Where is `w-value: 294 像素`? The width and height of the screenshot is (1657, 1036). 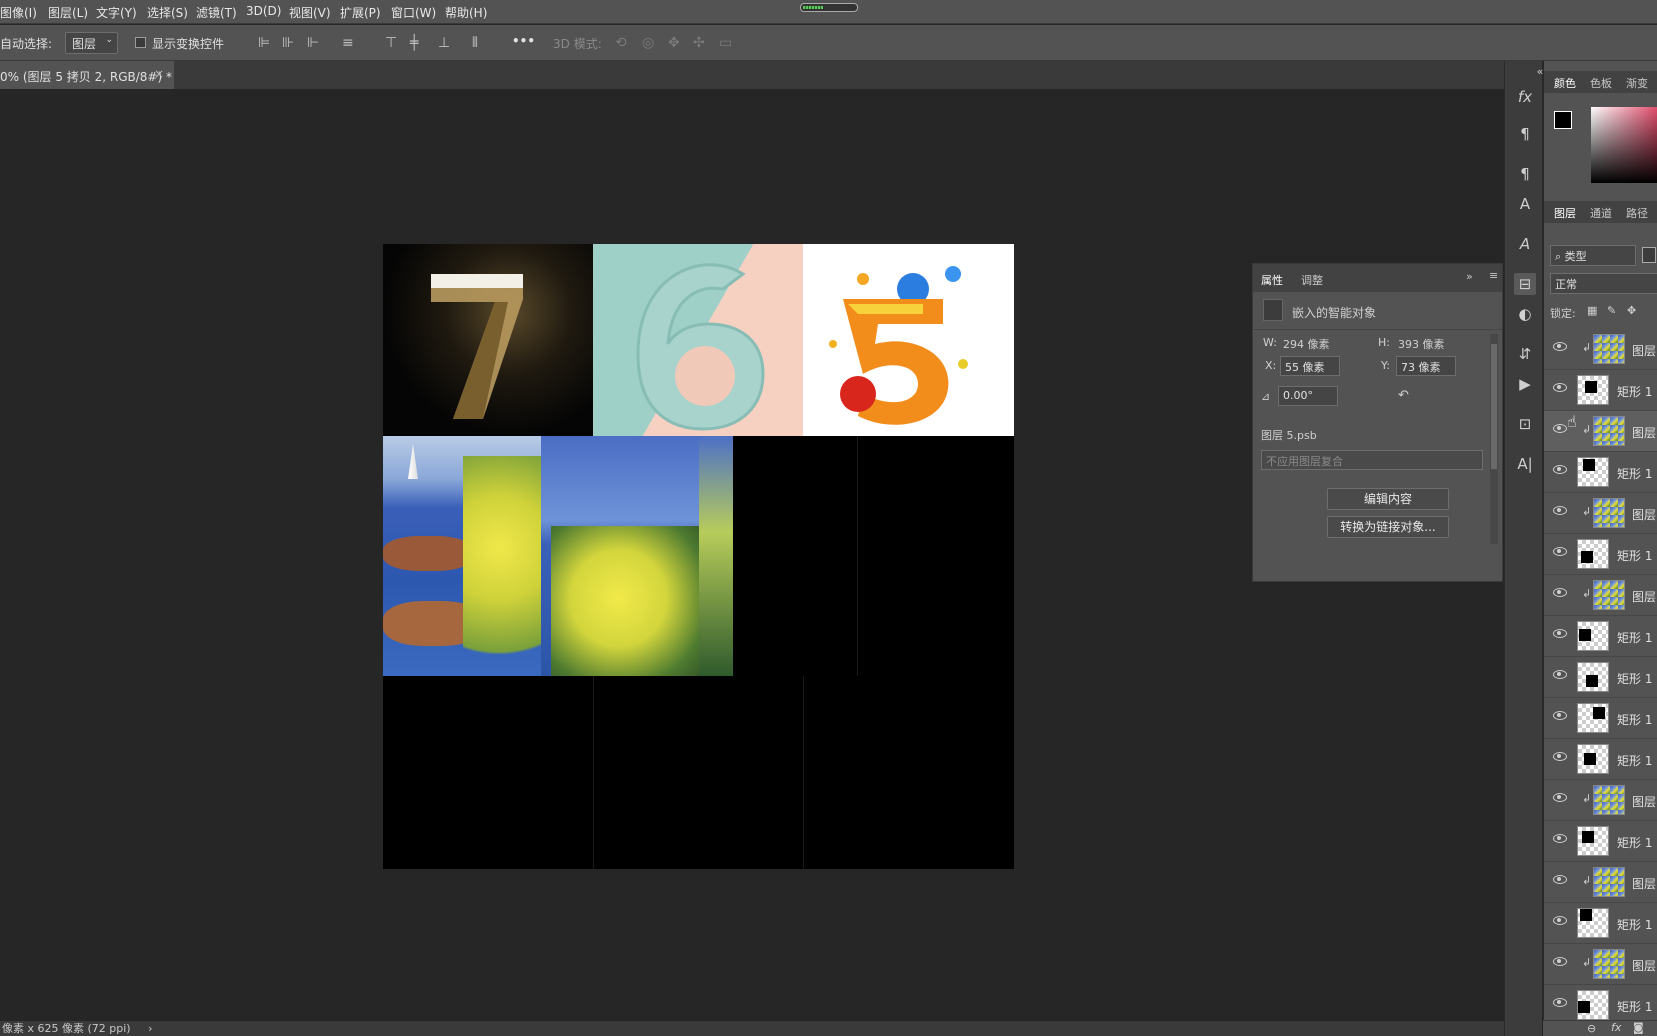
w-value: 294 像素 is located at coordinates (1306, 344).